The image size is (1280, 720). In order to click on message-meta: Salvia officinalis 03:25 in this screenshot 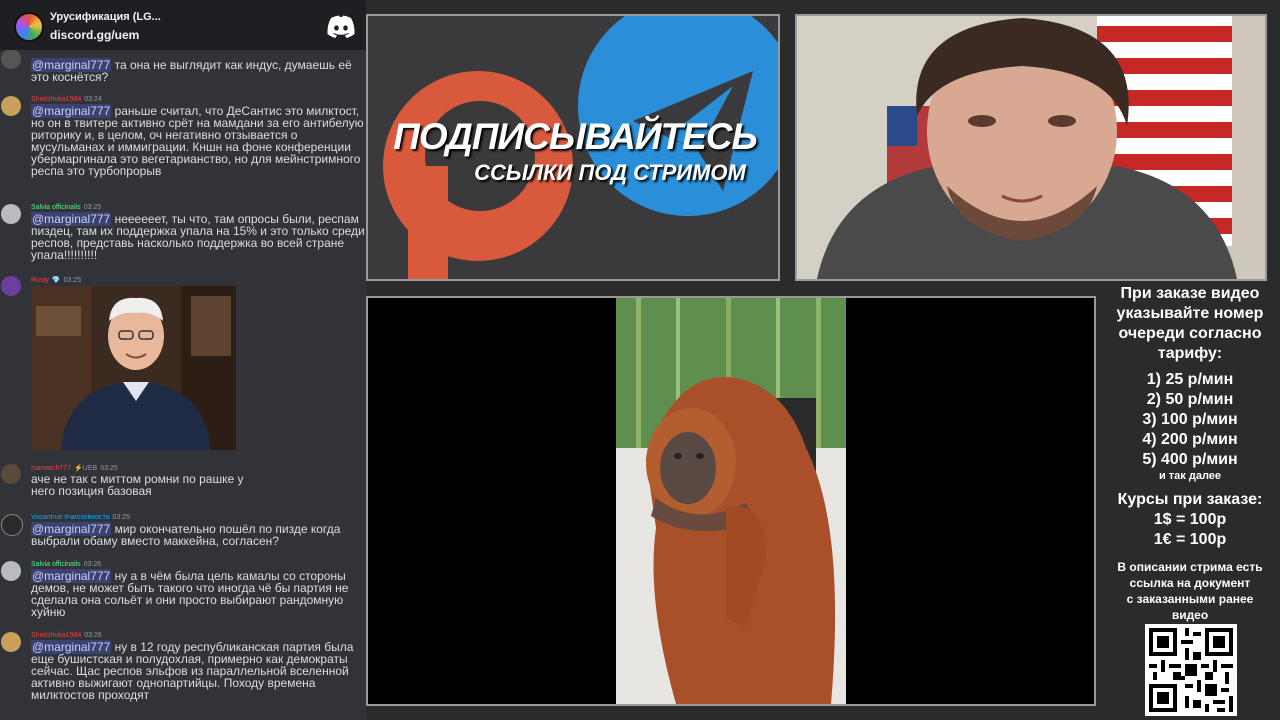, I will do `click(66, 207)`.